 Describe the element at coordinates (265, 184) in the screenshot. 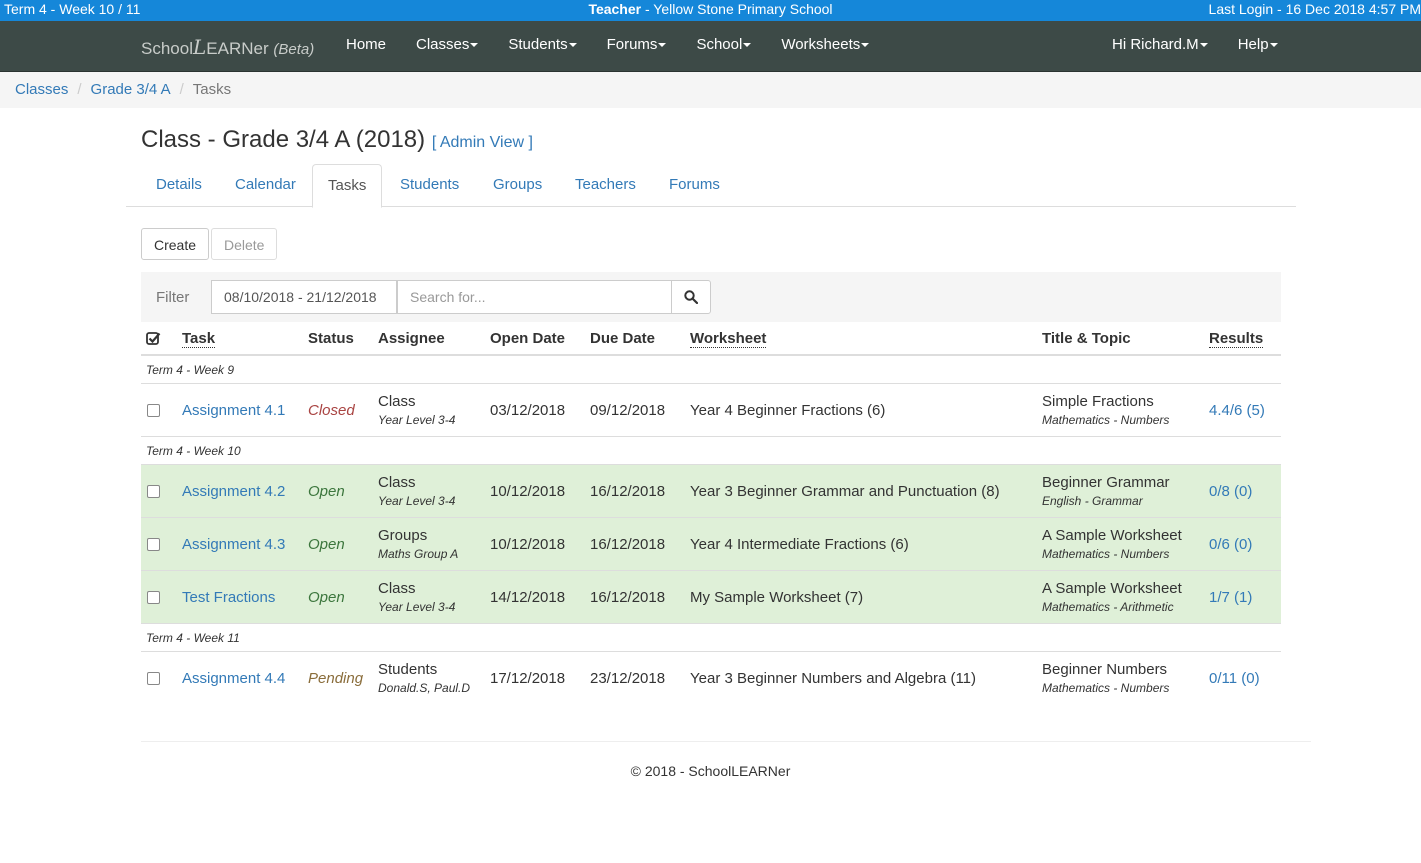

I see `tab-calendar: Calendar` at that location.